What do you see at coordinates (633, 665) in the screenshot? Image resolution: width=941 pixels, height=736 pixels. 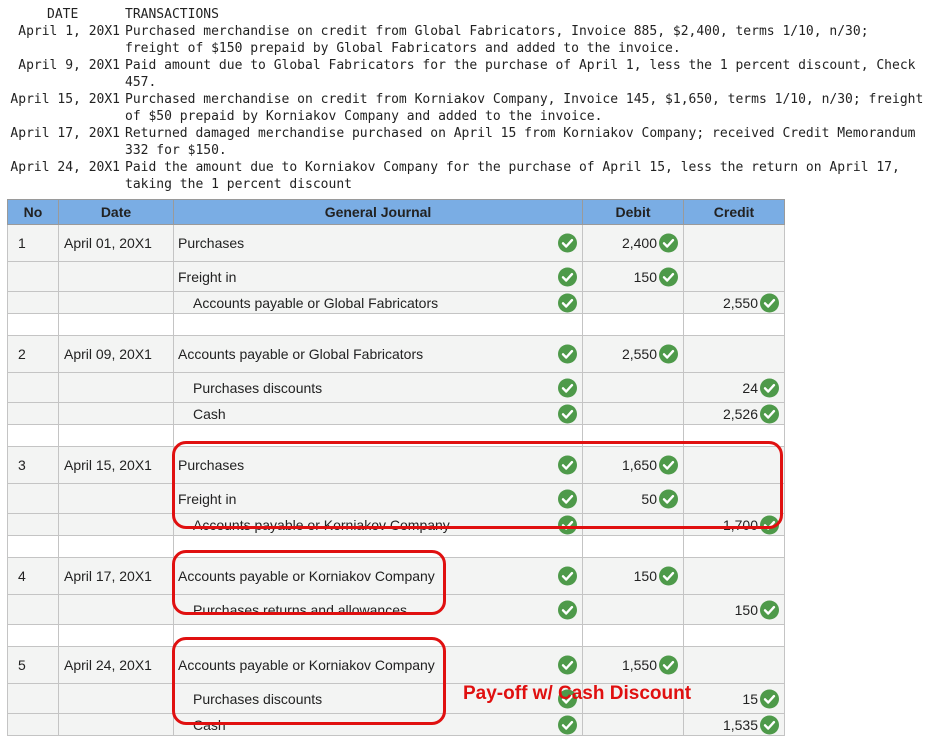 I see `debit-cell: 1,550` at bounding box center [633, 665].